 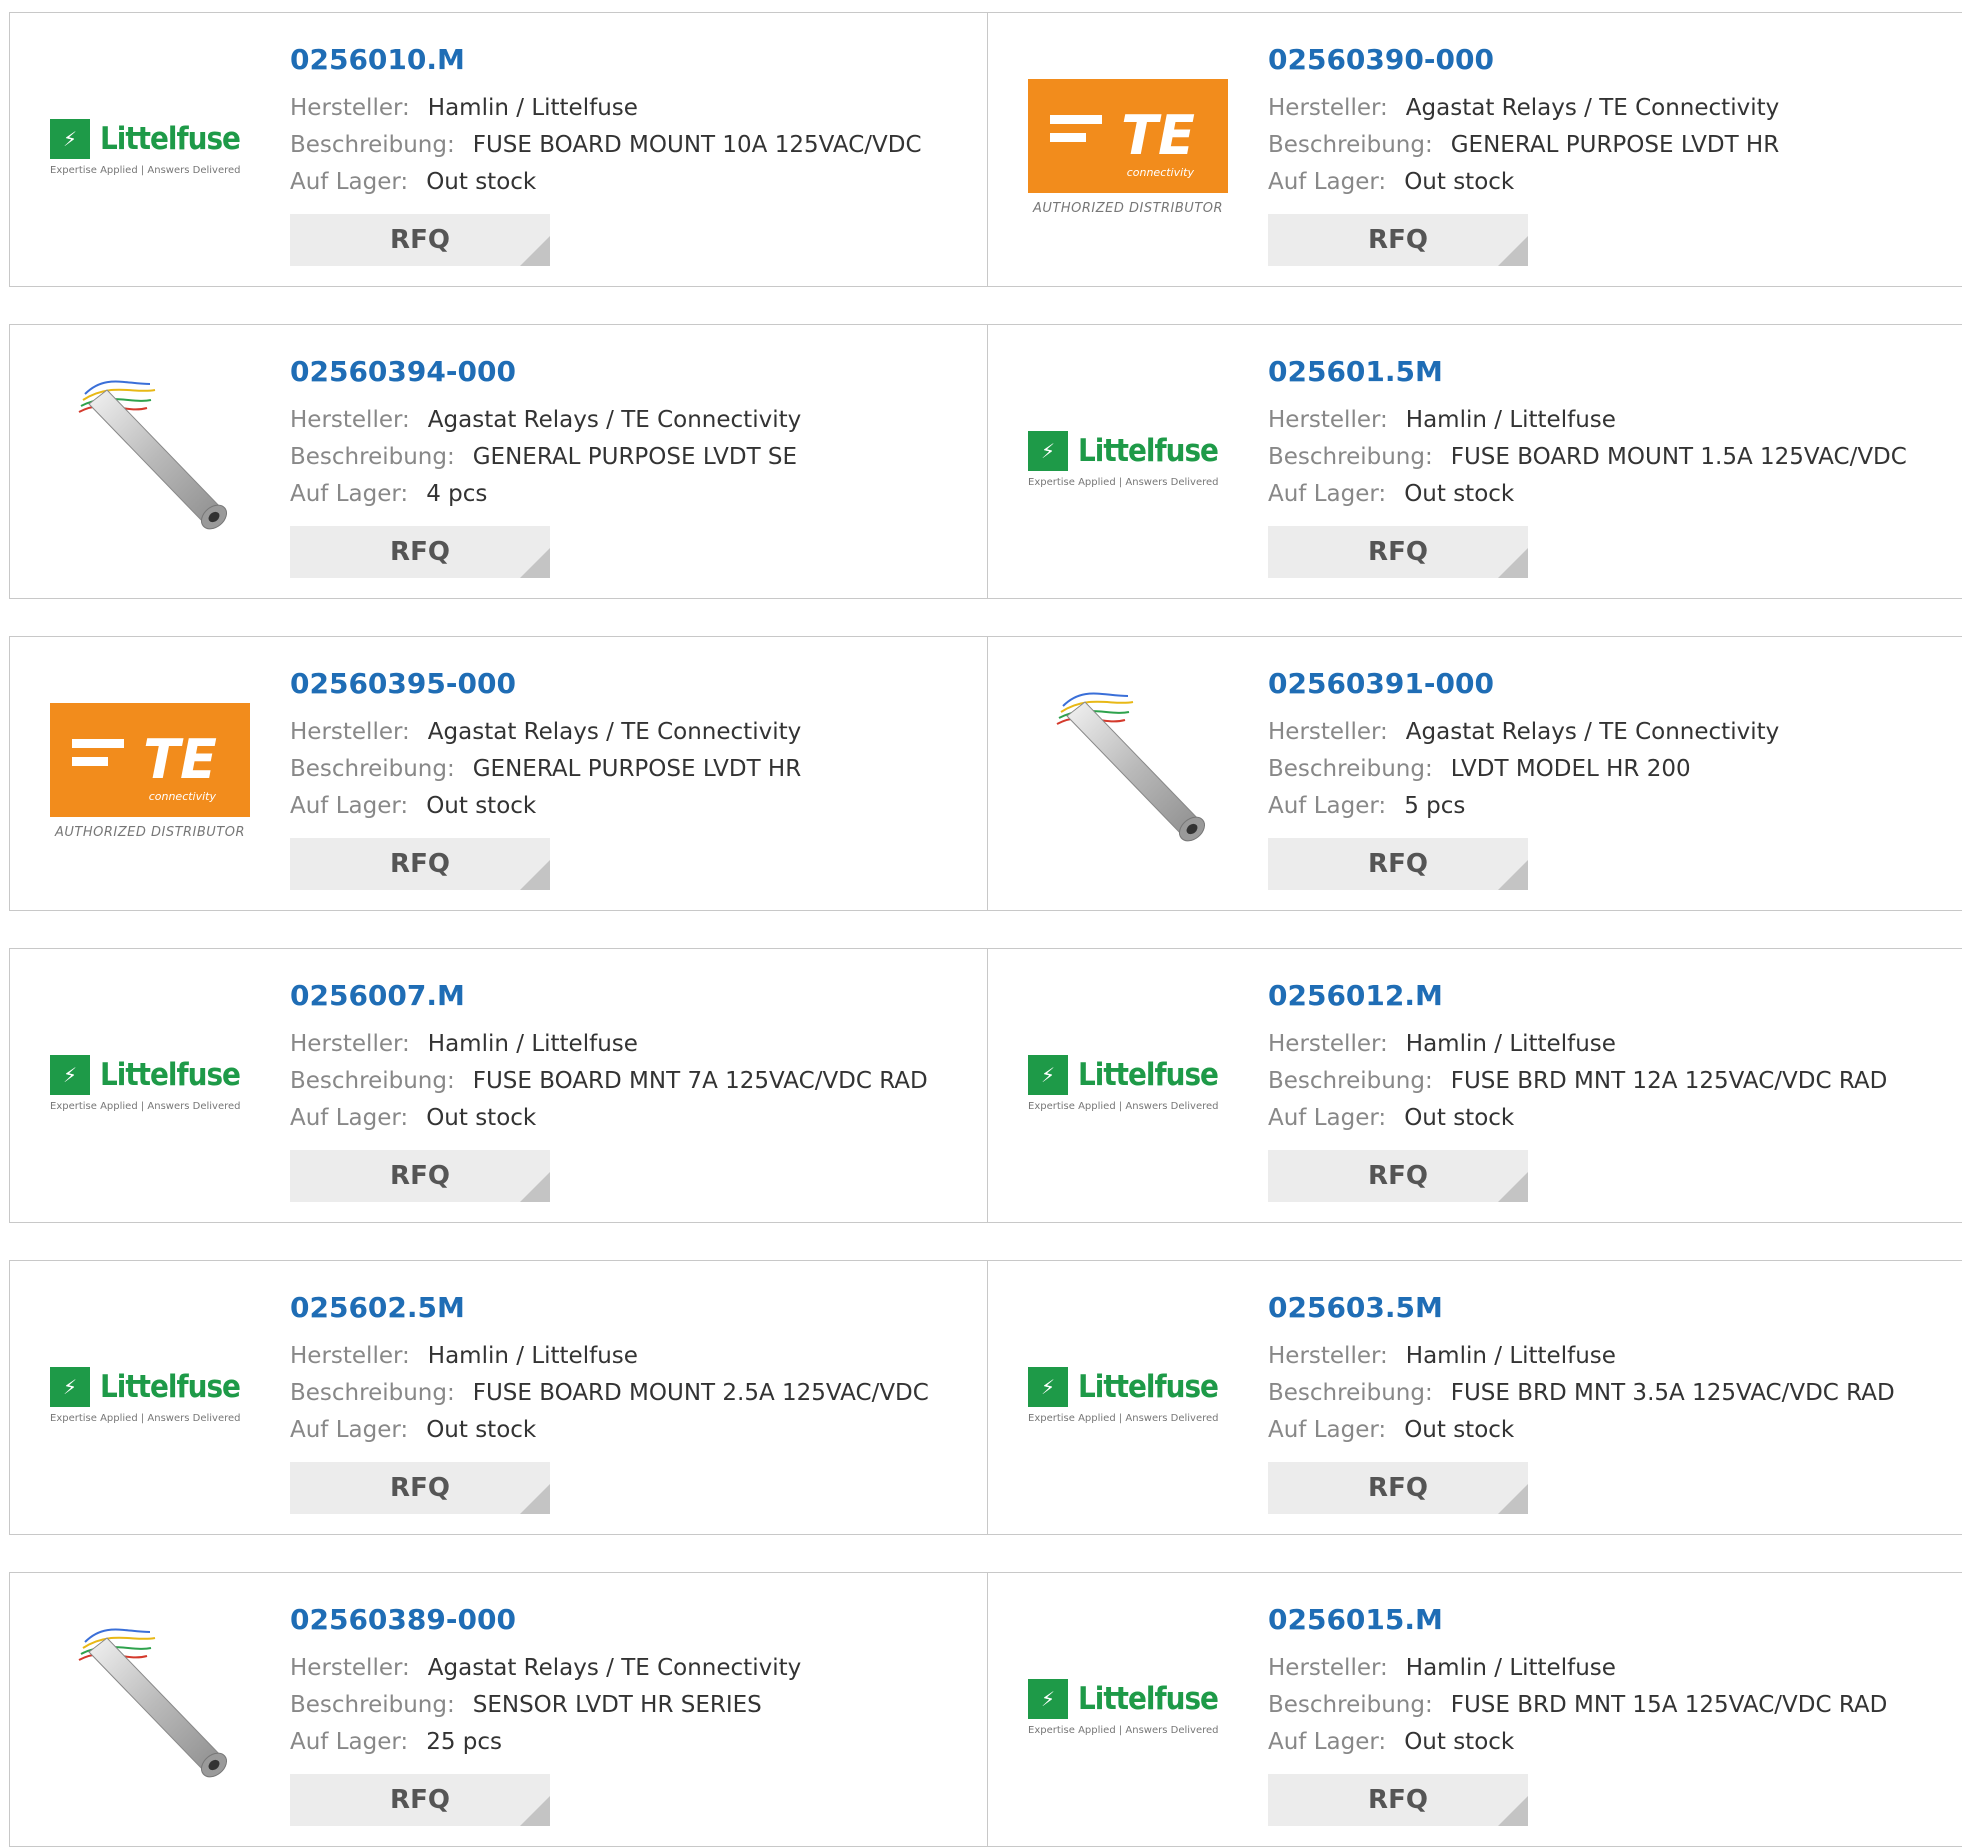 What do you see at coordinates (700, 1393) in the screenshot?
I see `description-value: FUSE BOARD MOUNT 2.5A 125VAC/VDC` at bounding box center [700, 1393].